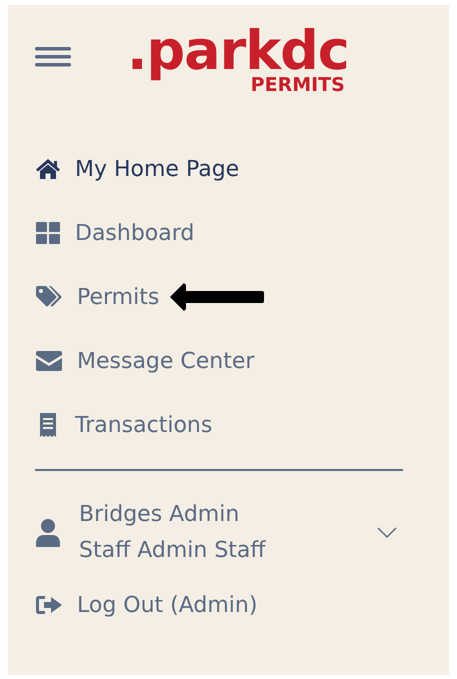 This screenshot has height=679, width=457. What do you see at coordinates (48, 533) in the screenshot?
I see `person-icon` at bounding box center [48, 533].